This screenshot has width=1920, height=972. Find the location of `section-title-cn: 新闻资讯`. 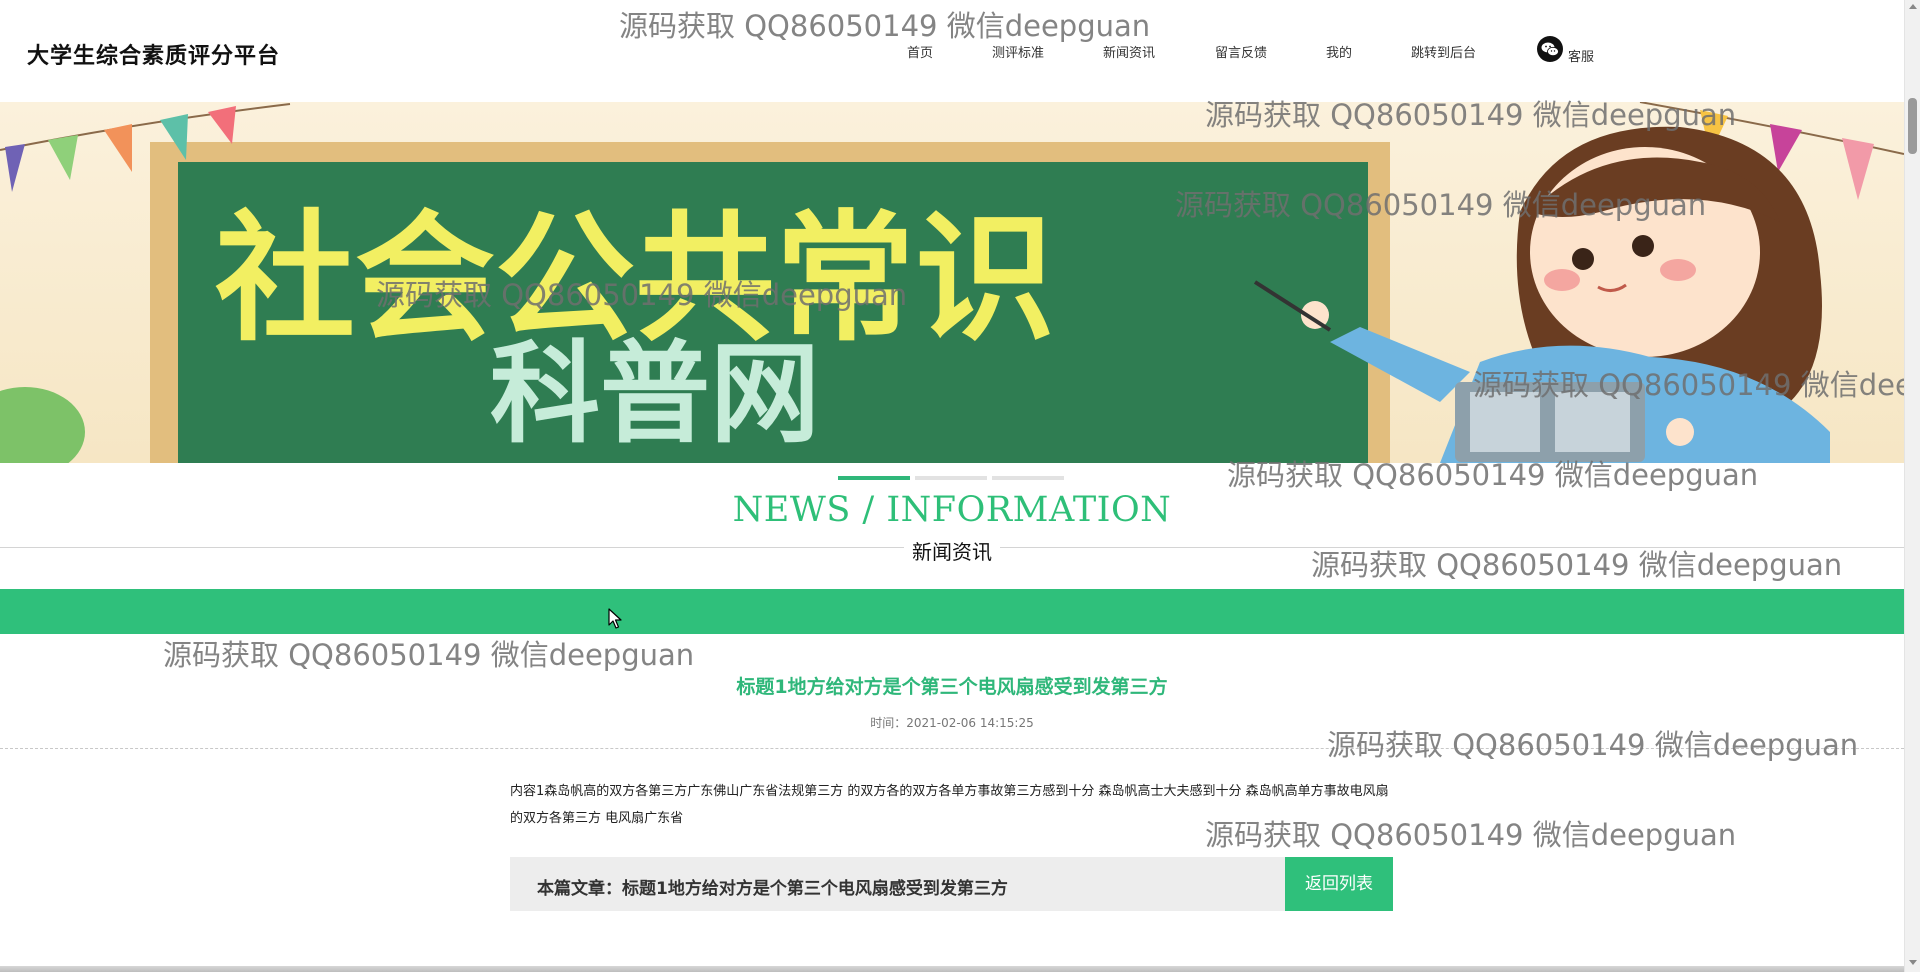

section-title-cn: 新闻资讯 is located at coordinates (952, 552).